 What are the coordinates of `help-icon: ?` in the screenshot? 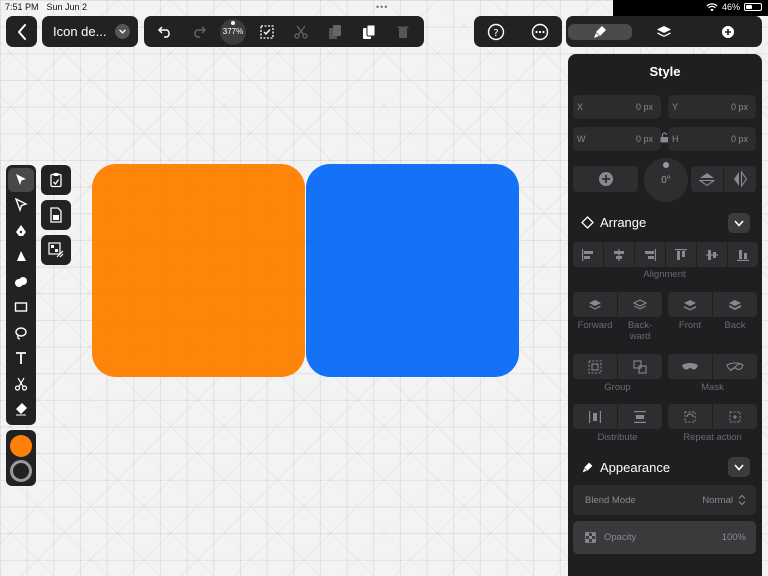 It's located at (496, 32).